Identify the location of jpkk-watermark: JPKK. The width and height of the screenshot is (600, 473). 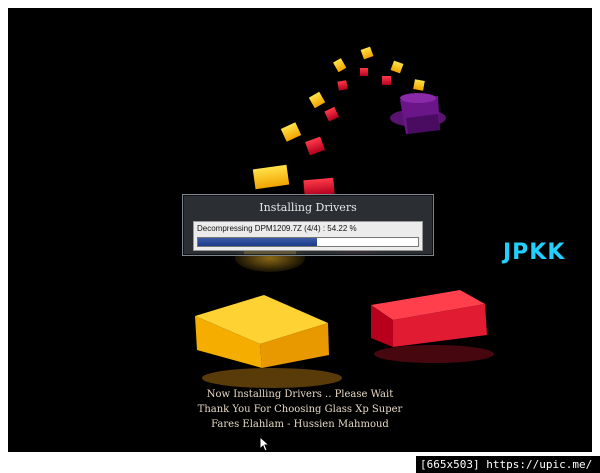
(534, 252).